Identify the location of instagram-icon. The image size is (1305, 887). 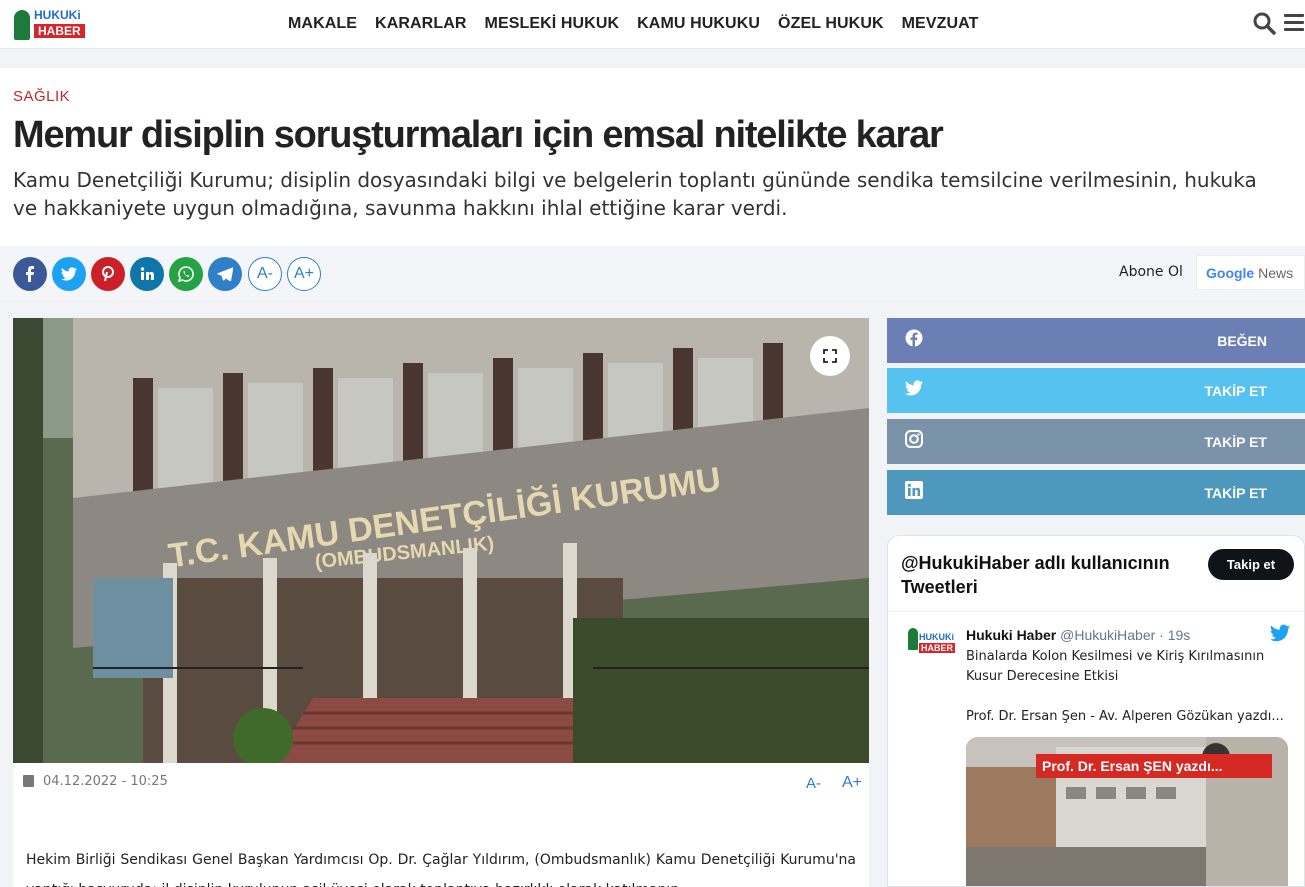
(914, 439).